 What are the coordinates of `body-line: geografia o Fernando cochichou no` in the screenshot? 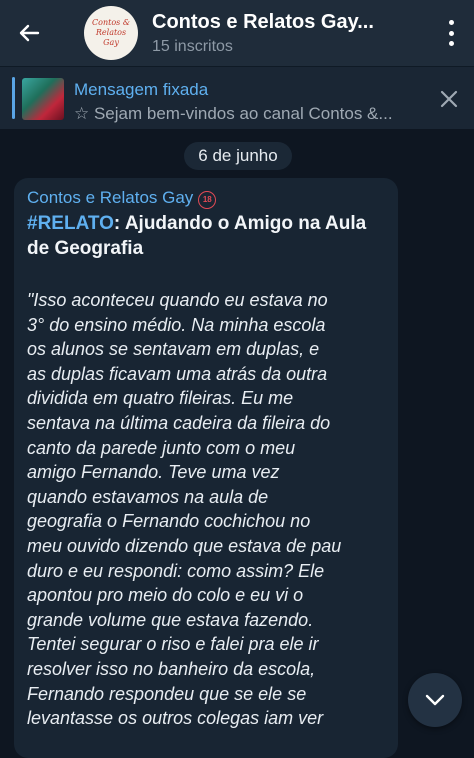 It's located at (169, 521).